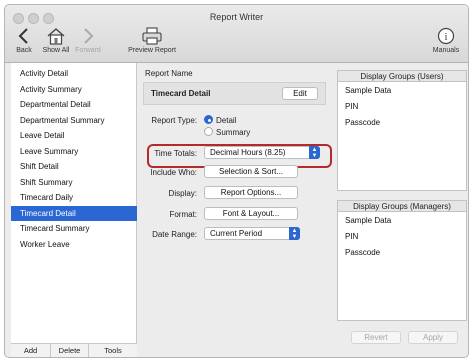 The width and height of the screenshot is (474, 363). Describe the element at coordinates (175, 153) in the screenshot. I see `time-totals-label: Time Totals:` at that location.